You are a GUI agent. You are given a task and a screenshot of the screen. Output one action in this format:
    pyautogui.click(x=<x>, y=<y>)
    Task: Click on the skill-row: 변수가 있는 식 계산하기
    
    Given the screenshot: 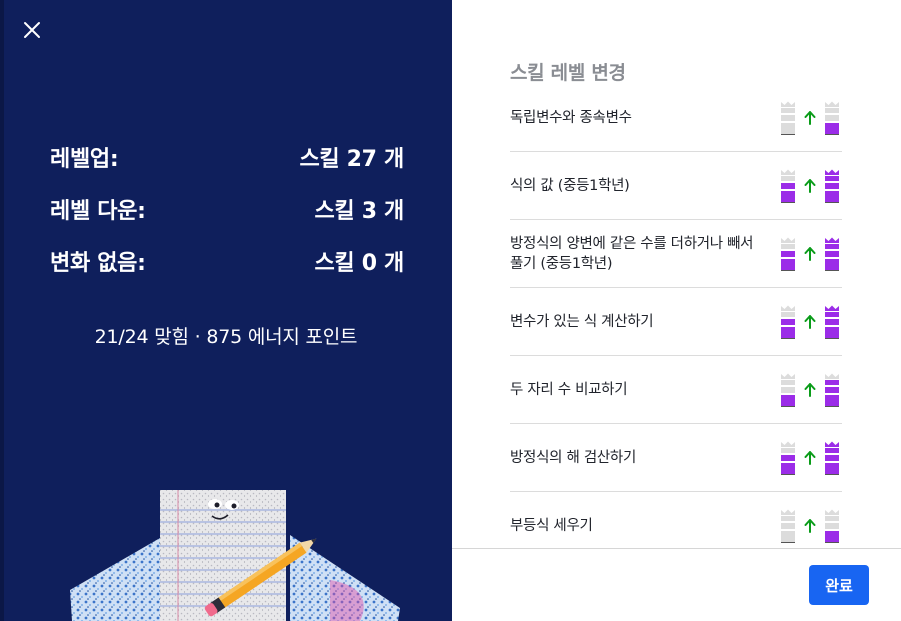 What is the action you would take?
    pyautogui.click(x=676, y=322)
    